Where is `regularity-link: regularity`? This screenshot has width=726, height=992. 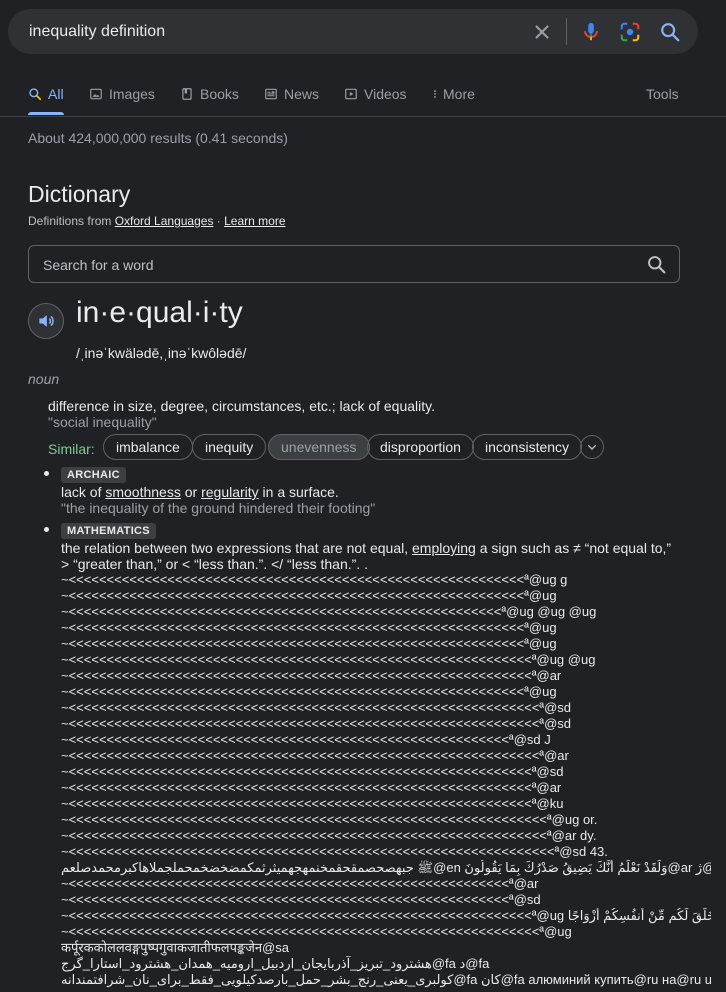 regularity-link: regularity is located at coordinates (230, 492).